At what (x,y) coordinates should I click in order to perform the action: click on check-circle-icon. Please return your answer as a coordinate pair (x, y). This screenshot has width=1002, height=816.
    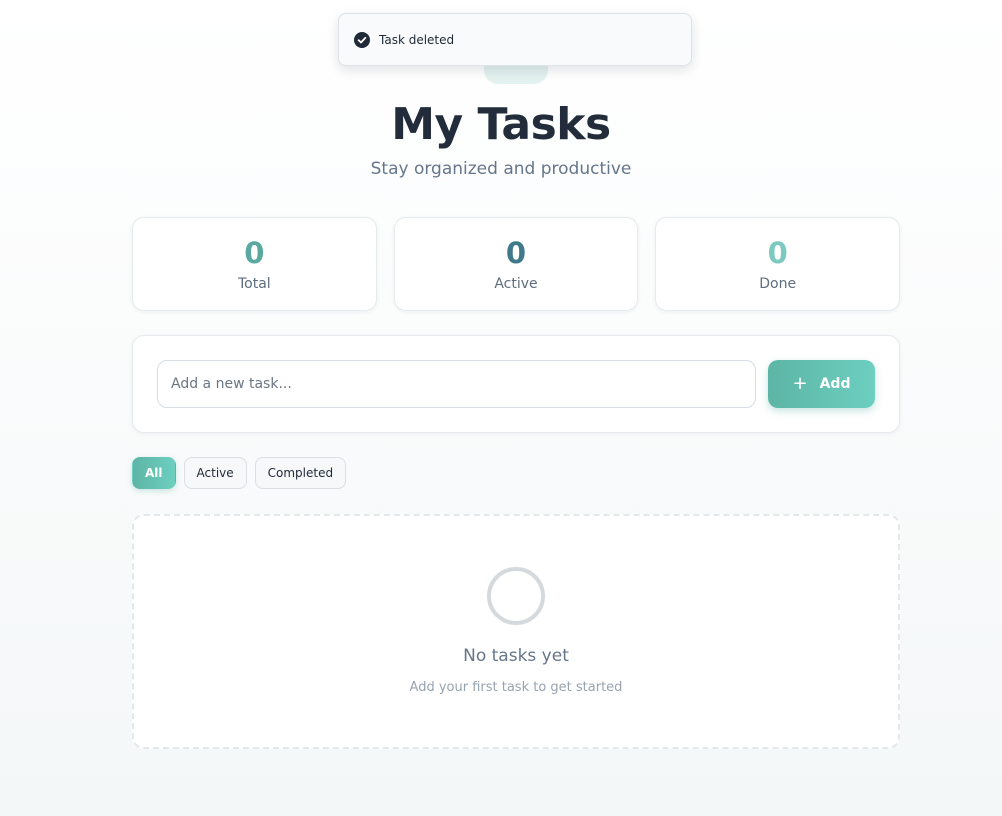
    Looking at the image, I should click on (362, 39).